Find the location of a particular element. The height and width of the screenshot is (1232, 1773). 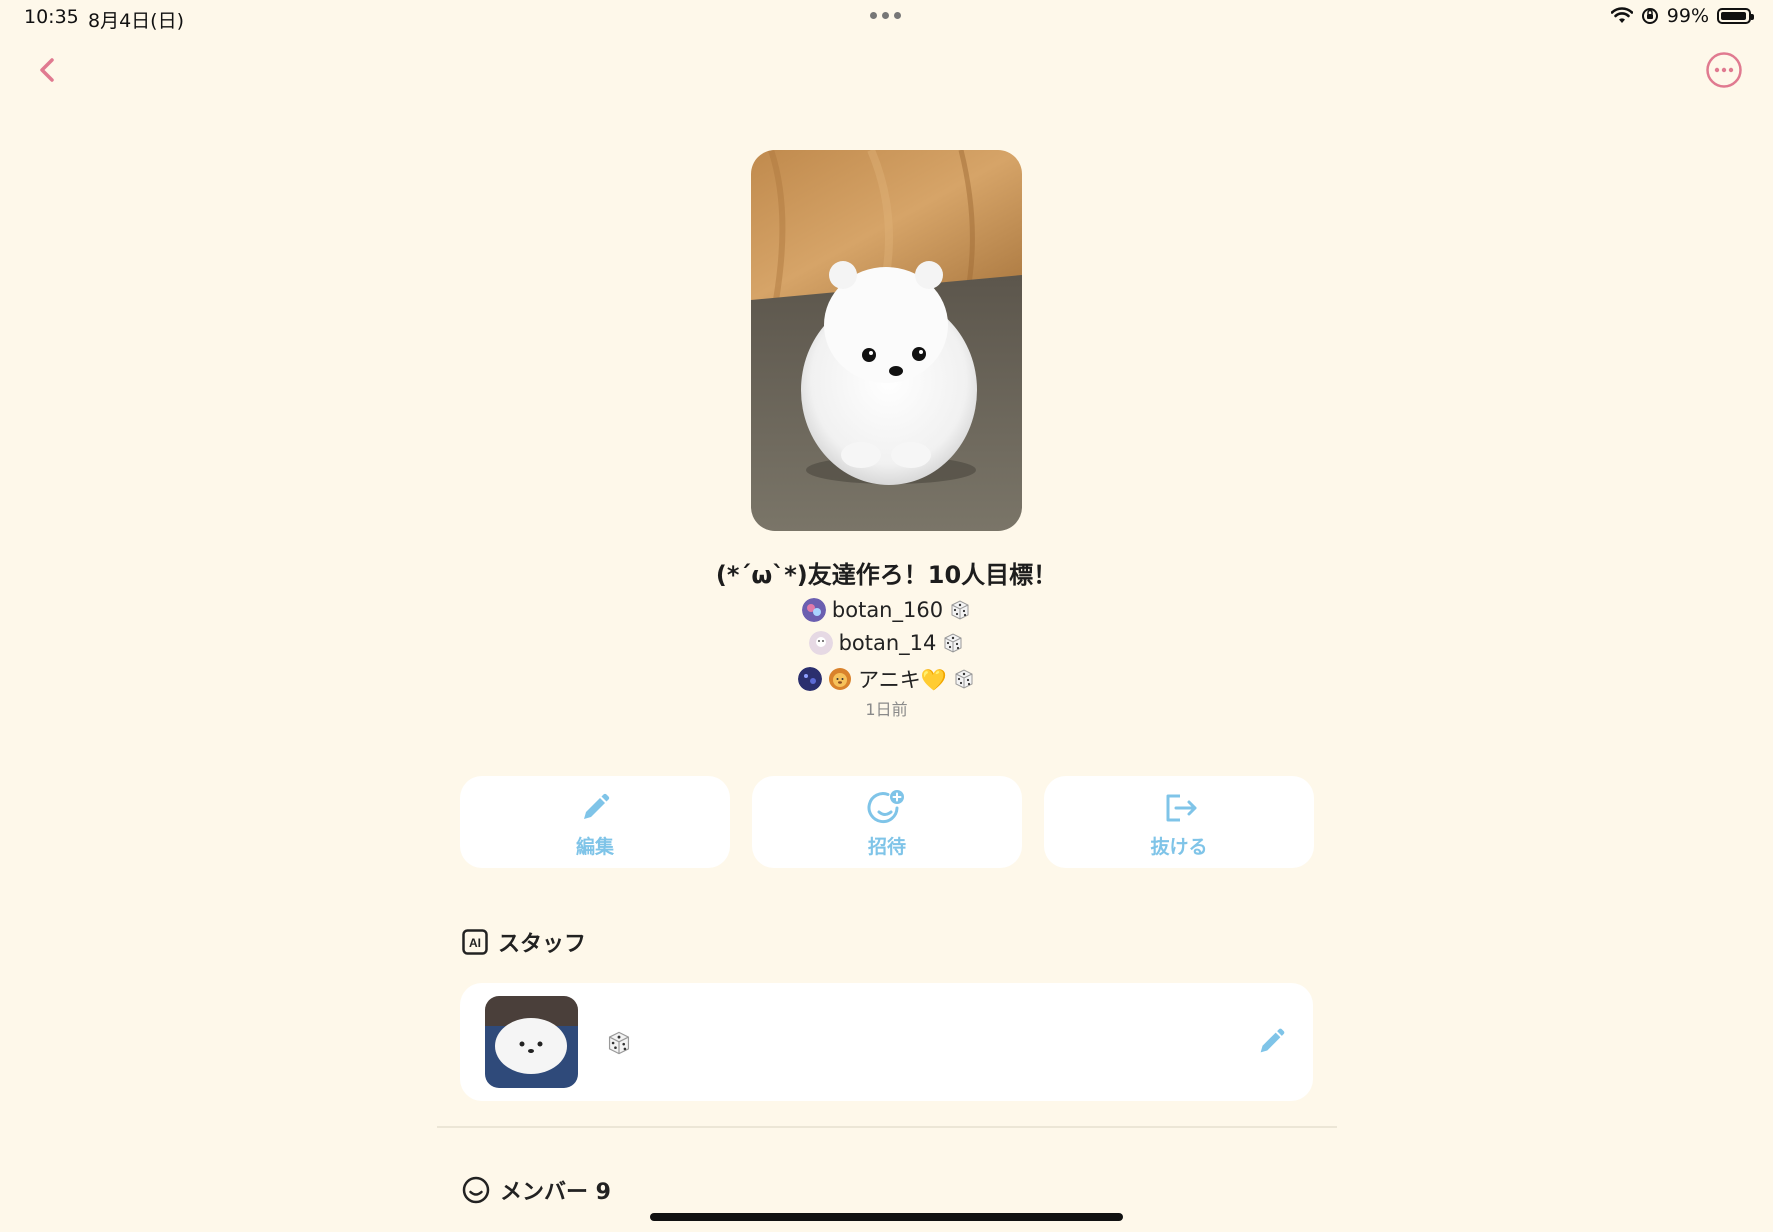

more-options-button is located at coordinates (1724, 70).